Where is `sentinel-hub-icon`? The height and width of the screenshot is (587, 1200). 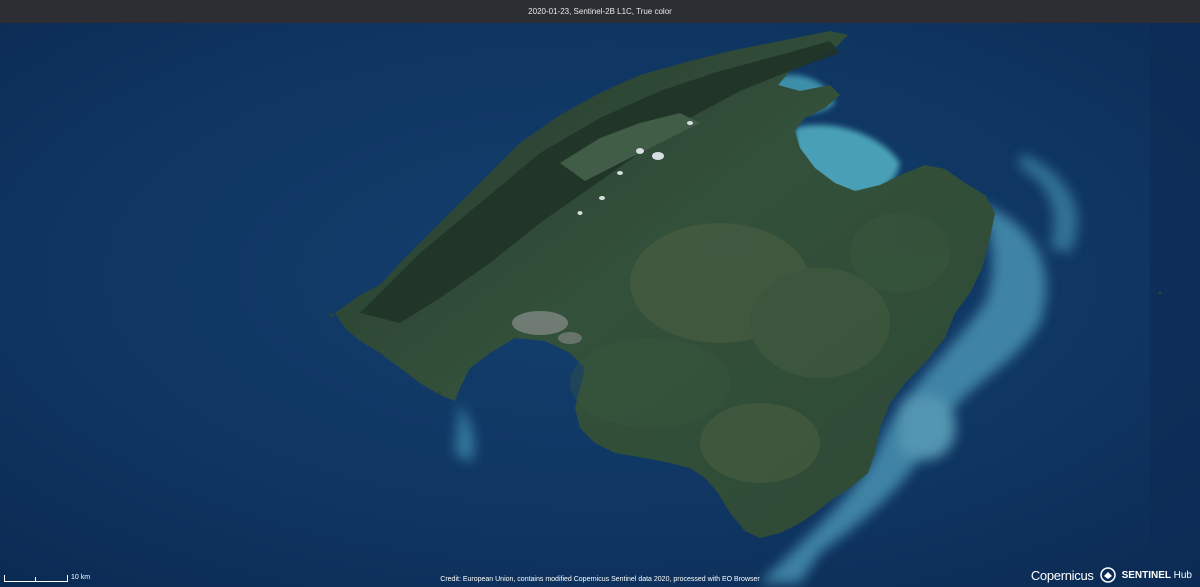
sentinel-hub-icon is located at coordinates (1107, 575).